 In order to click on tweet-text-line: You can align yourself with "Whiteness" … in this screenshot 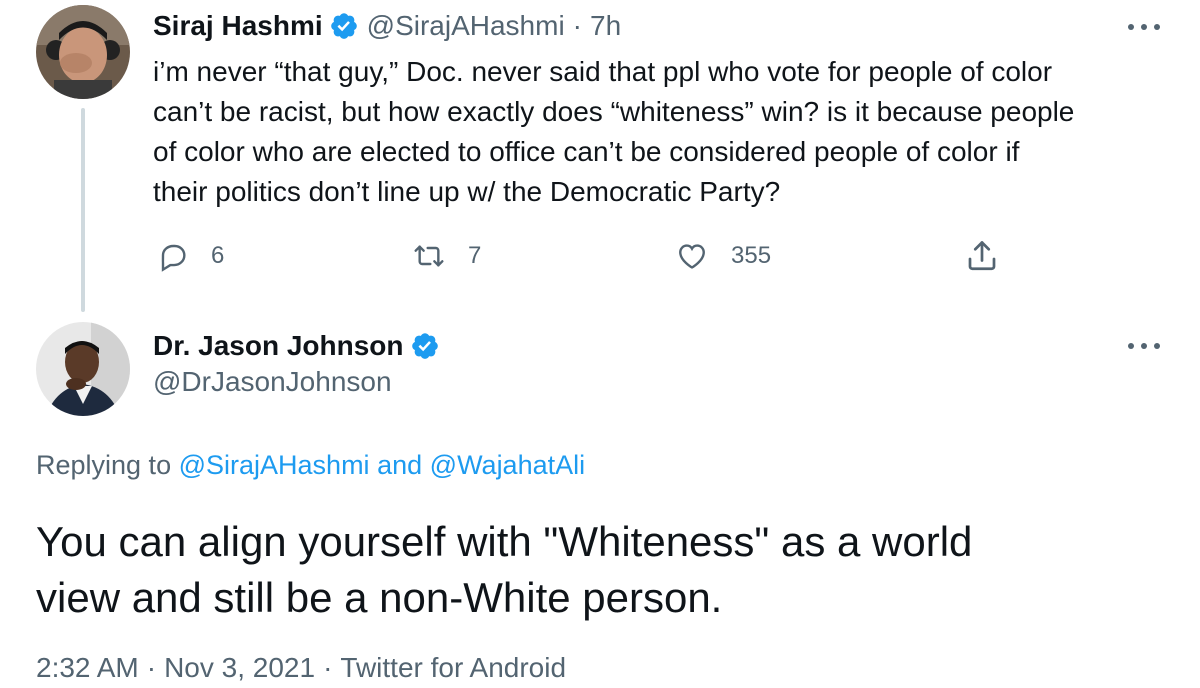, I will do `click(504, 541)`.